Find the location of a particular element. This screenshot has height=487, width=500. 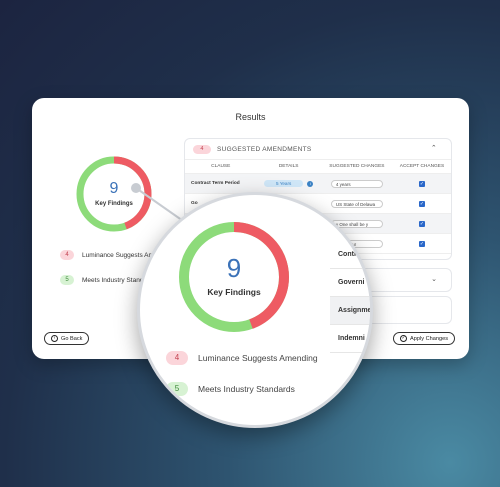

legend-amend-large: 4 Luminance Suggests Amending is located at coordinates (242, 358).